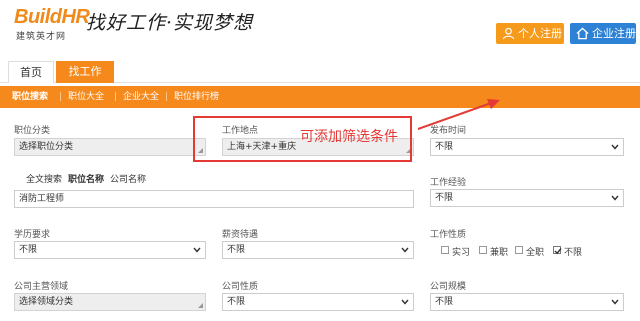 The height and width of the screenshot is (321, 640). I want to click on slogan: 找好工作·实现梦想, so click(170, 23).